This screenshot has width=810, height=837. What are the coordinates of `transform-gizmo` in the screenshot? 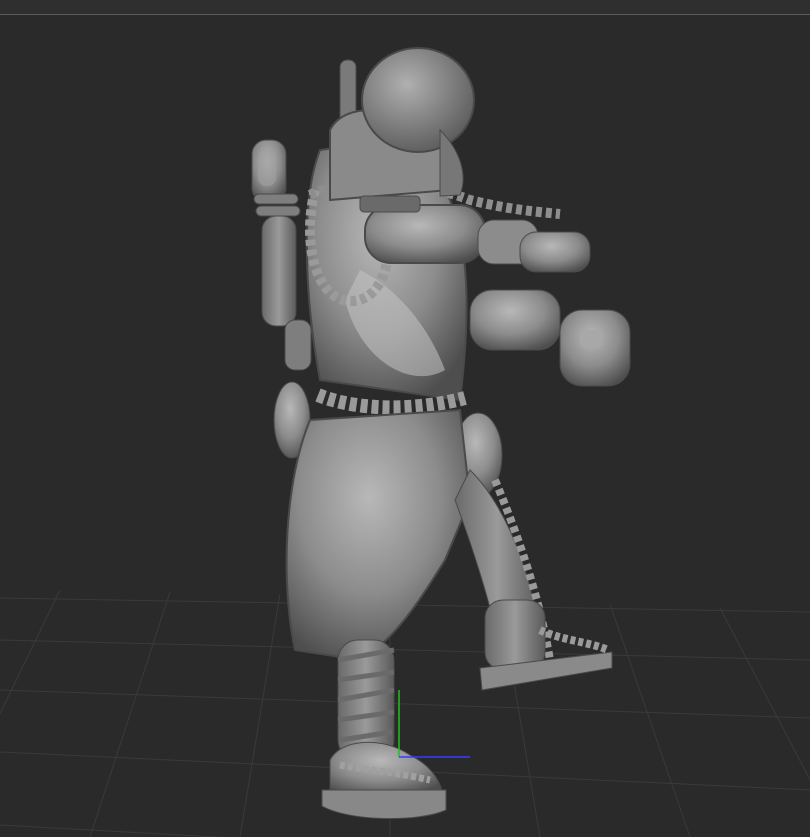 It's located at (434, 724).